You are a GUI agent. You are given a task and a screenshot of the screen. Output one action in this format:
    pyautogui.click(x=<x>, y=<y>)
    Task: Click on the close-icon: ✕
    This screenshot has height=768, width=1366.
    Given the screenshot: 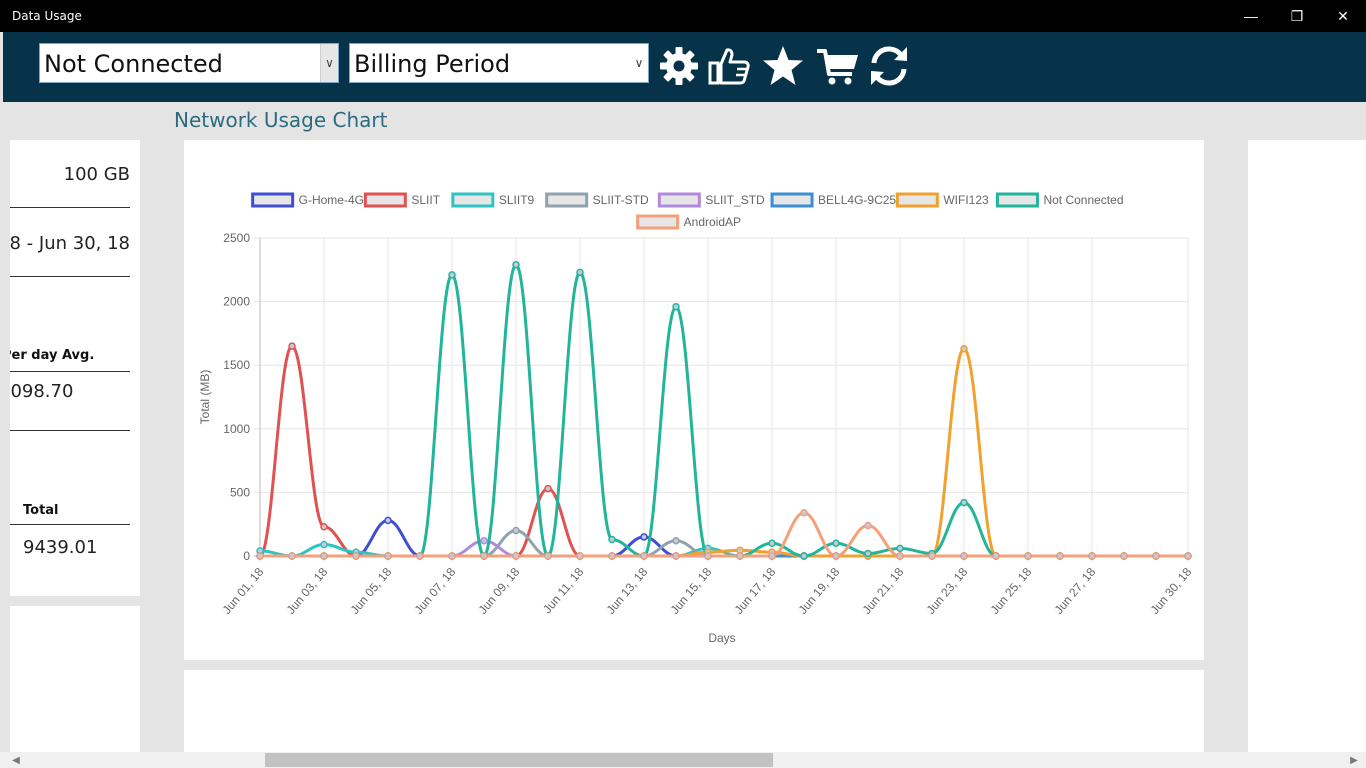 What is the action you would take?
    pyautogui.click(x=1343, y=15)
    